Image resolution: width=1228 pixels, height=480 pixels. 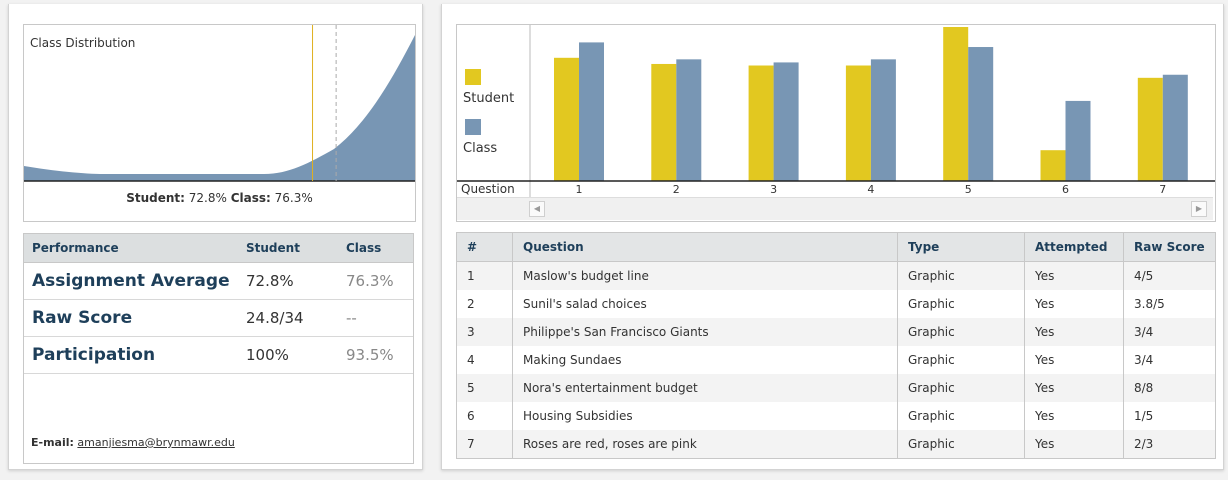 I want to click on type-header: Type, so click(x=961, y=247).